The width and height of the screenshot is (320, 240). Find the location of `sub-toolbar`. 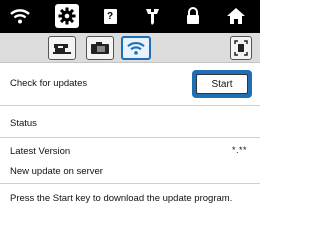

sub-toolbar is located at coordinates (130, 48).